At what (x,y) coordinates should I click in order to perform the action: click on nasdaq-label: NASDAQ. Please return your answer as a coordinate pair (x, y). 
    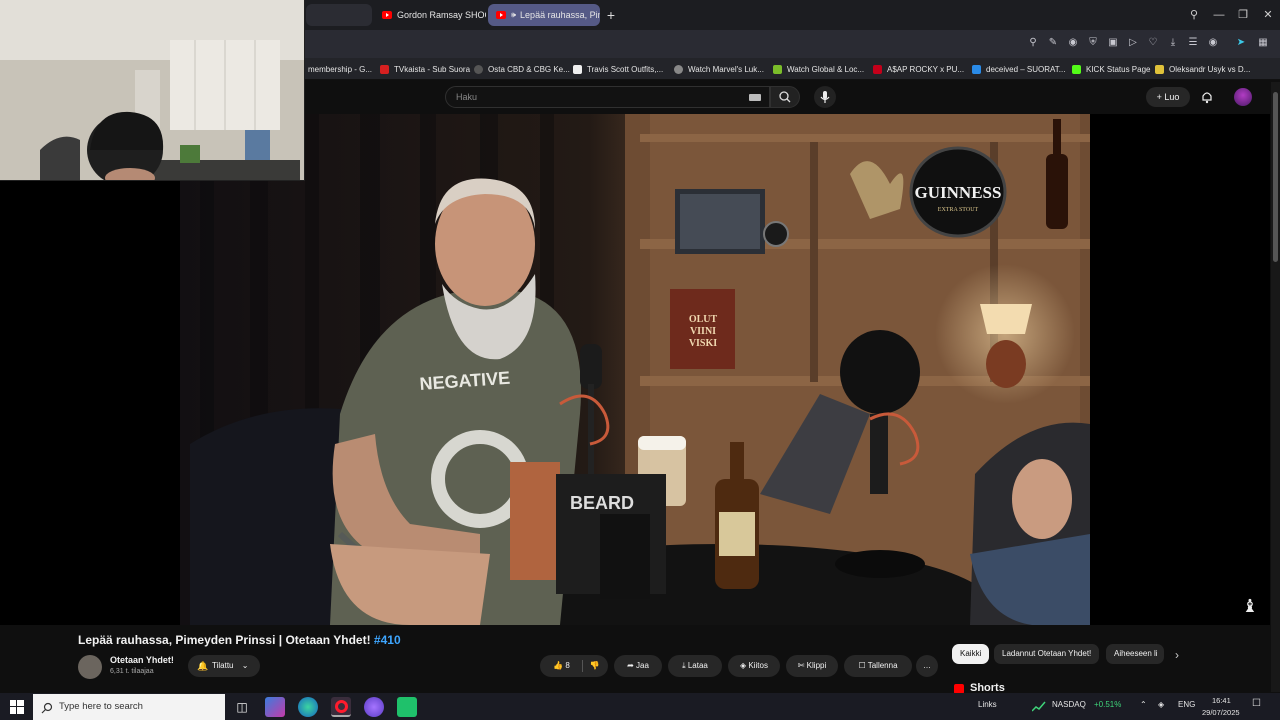
    Looking at the image, I should click on (1069, 704).